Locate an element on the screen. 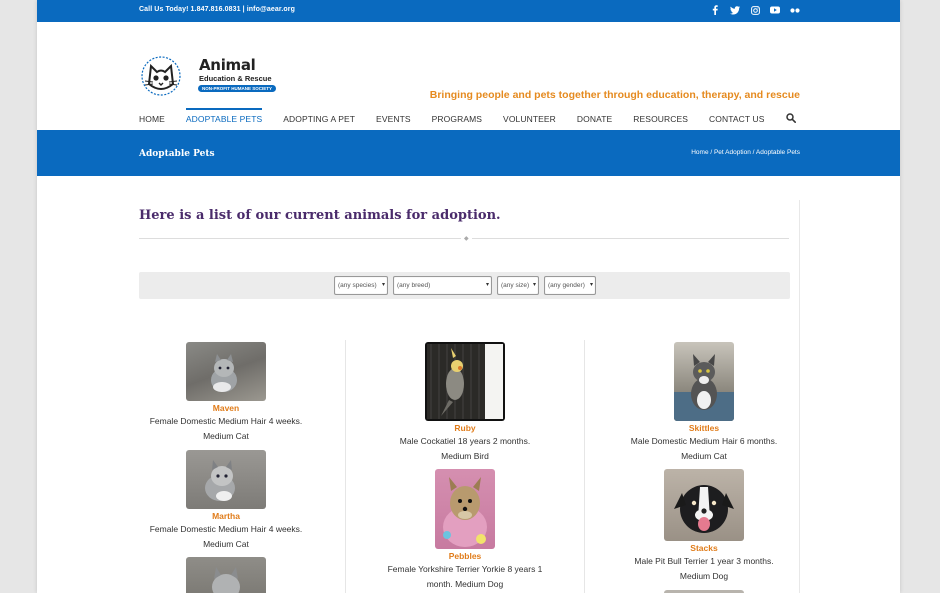  nav-adoptable-pets: ADOPTABLE PETS is located at coordinates (224, 119).